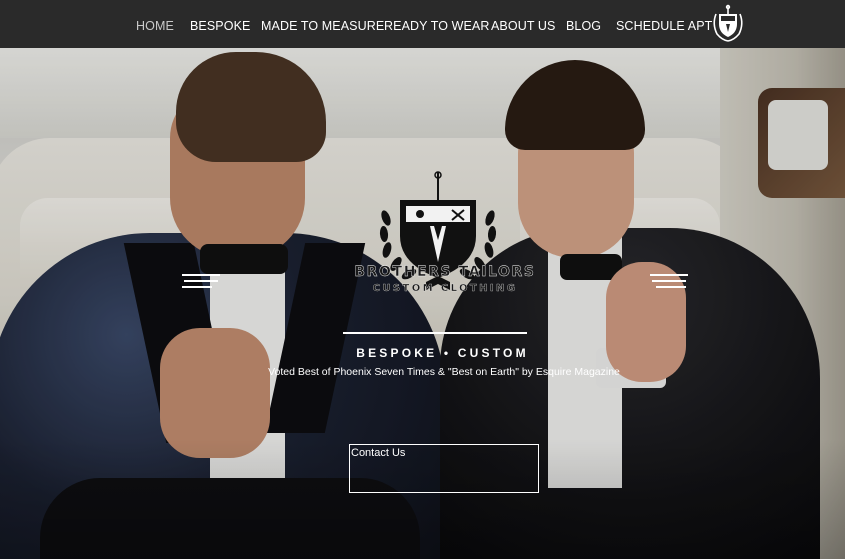 Image resolution: width=845 pixels, height=559 pixels. I want to click on brand-subtitle: CUSTOM CLOTHING, so click(445, 288).